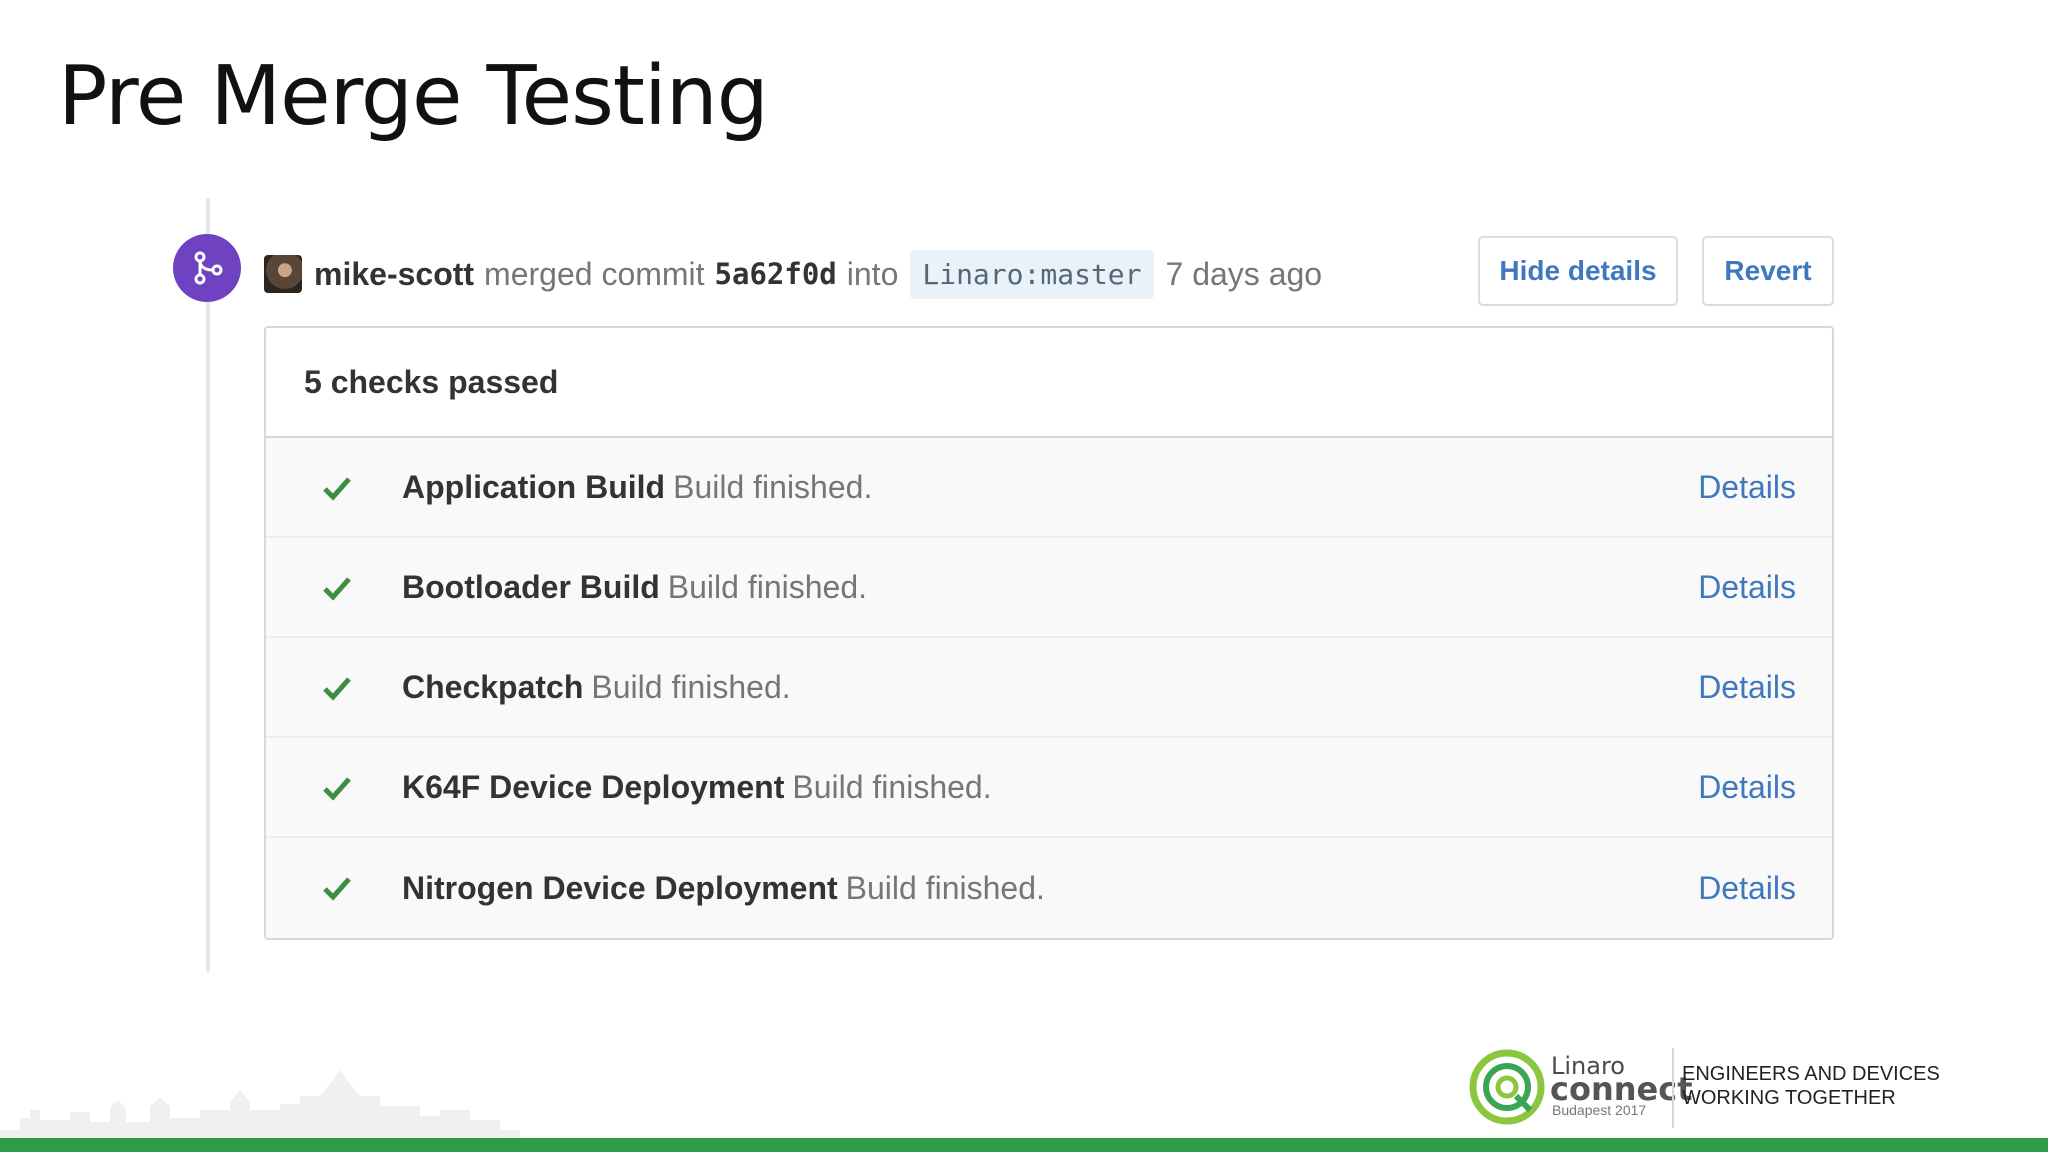  What do you see at coordinates (534, 486) in the screenshot?
I see `check-name: Application Build` at bounding box center [534, 486].